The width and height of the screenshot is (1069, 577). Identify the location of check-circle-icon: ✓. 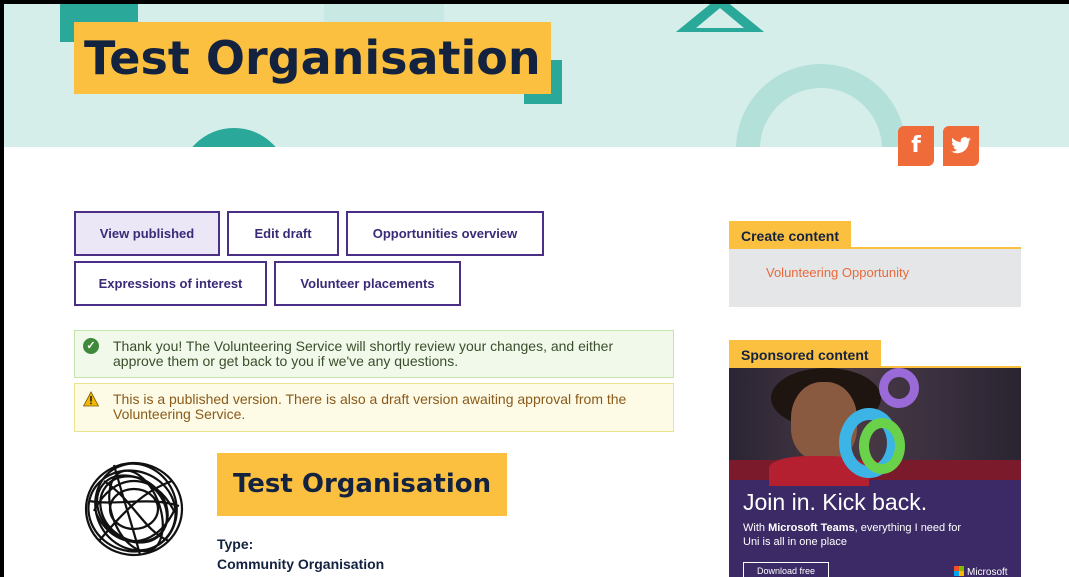
(91, 346).